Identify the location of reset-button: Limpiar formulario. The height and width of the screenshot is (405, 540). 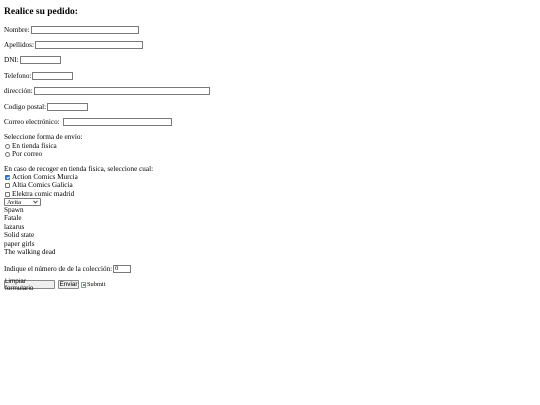
(29, 285).